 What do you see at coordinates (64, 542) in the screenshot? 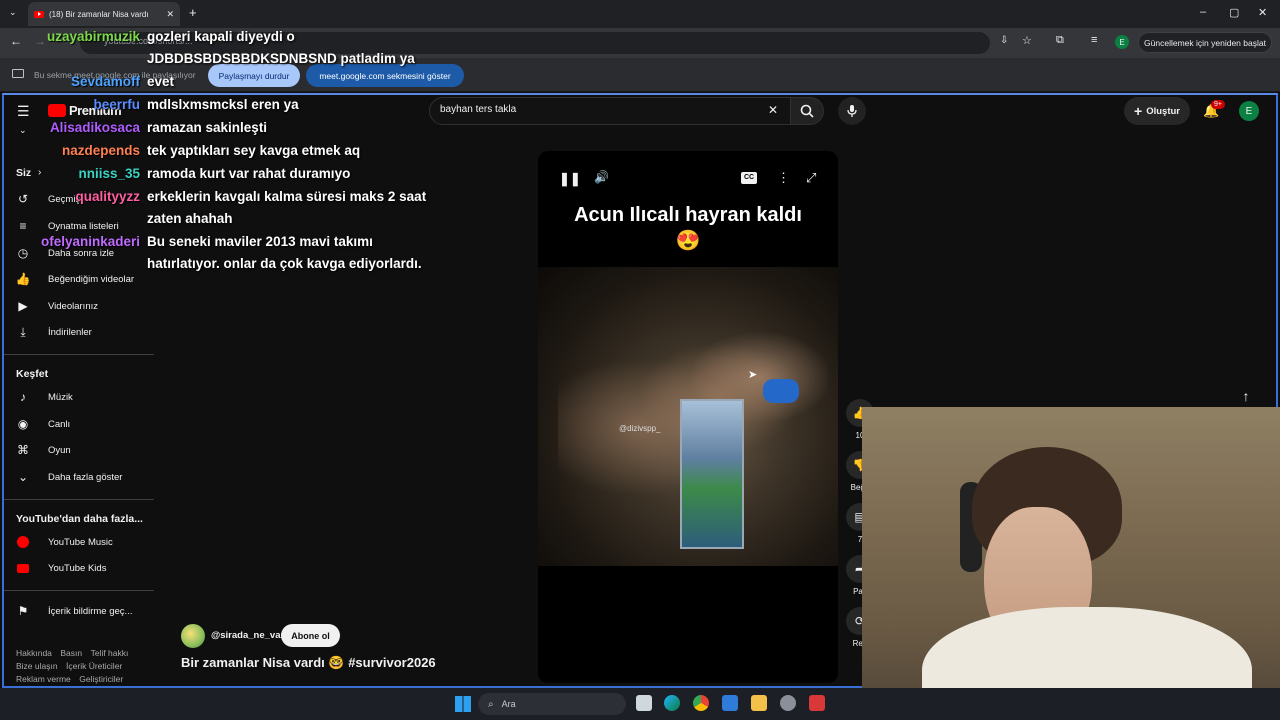
I see `sidebar-item-youtube-music: YouTube Music` at bounding box center [64, 542].